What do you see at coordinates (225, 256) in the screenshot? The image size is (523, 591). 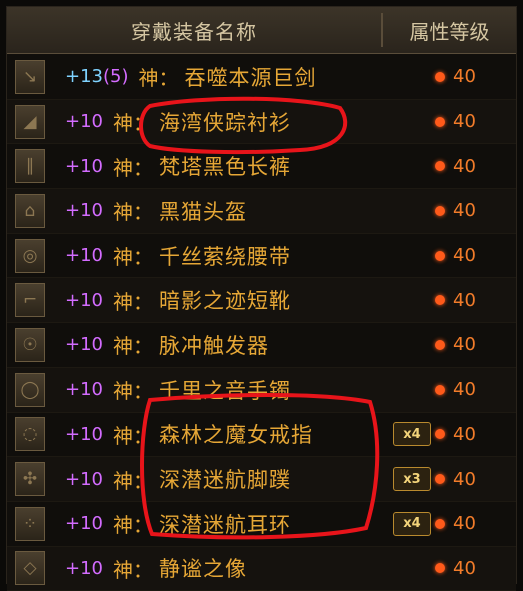 I see `equipment-name: 千丝萦绕腰带` at bounding box center [225, 256].